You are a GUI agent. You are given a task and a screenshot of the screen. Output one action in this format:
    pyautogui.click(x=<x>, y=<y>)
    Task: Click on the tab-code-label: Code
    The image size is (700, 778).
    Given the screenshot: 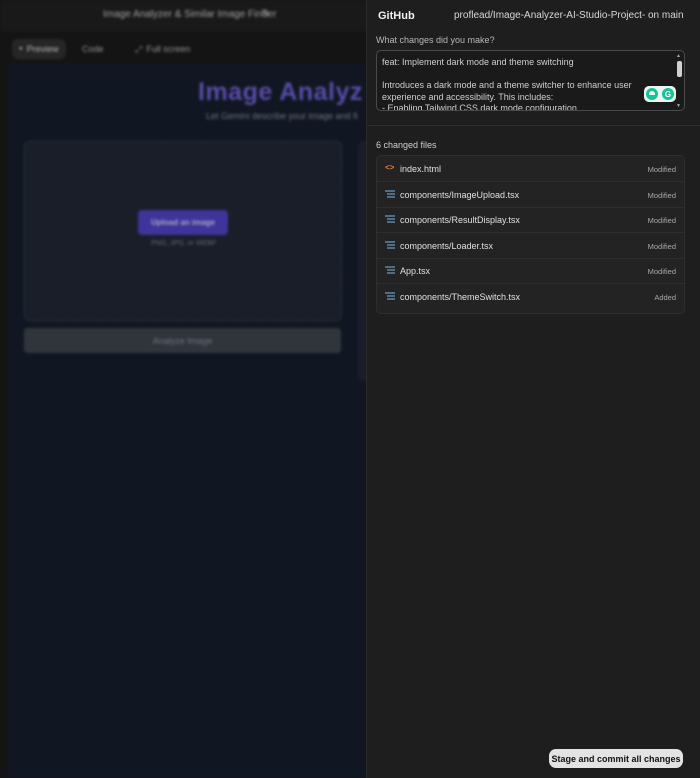 What is the action you would take?
    pyautogui.click(x=93, y=49)
    